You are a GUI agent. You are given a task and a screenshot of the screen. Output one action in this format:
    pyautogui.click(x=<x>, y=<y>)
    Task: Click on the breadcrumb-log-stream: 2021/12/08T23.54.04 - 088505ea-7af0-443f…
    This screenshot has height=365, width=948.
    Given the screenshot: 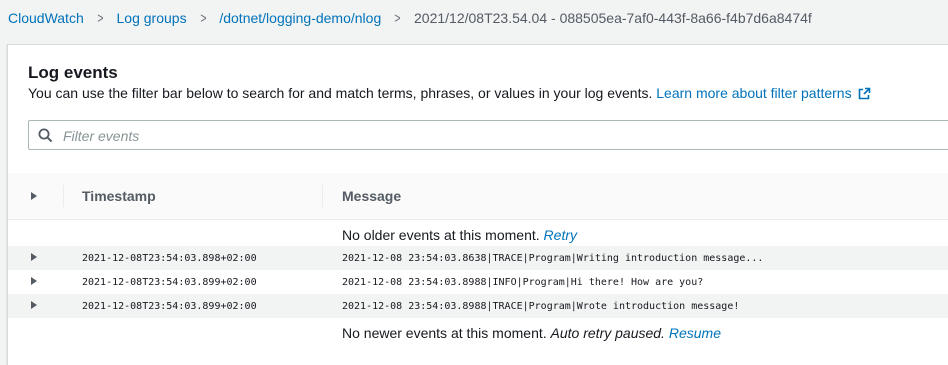 What is the action you would take?
    pyautogui.click(x=613, y=18)
    